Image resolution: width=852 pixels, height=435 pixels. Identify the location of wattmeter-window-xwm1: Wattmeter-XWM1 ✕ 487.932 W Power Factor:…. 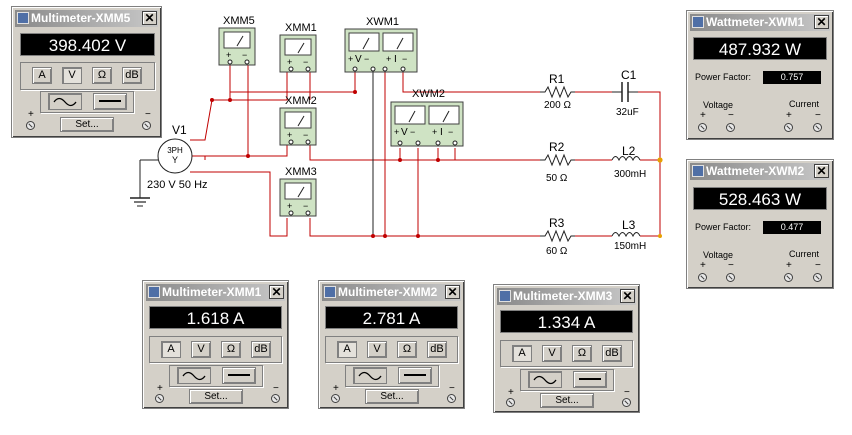
(760, 75).